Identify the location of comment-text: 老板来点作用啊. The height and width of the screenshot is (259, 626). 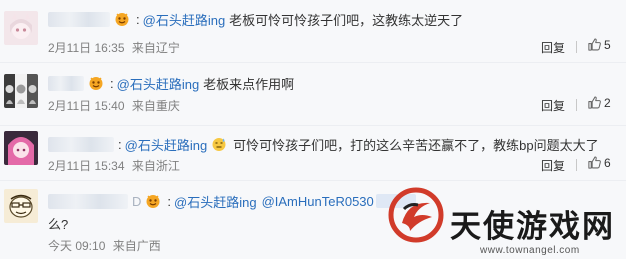
(249, 84).